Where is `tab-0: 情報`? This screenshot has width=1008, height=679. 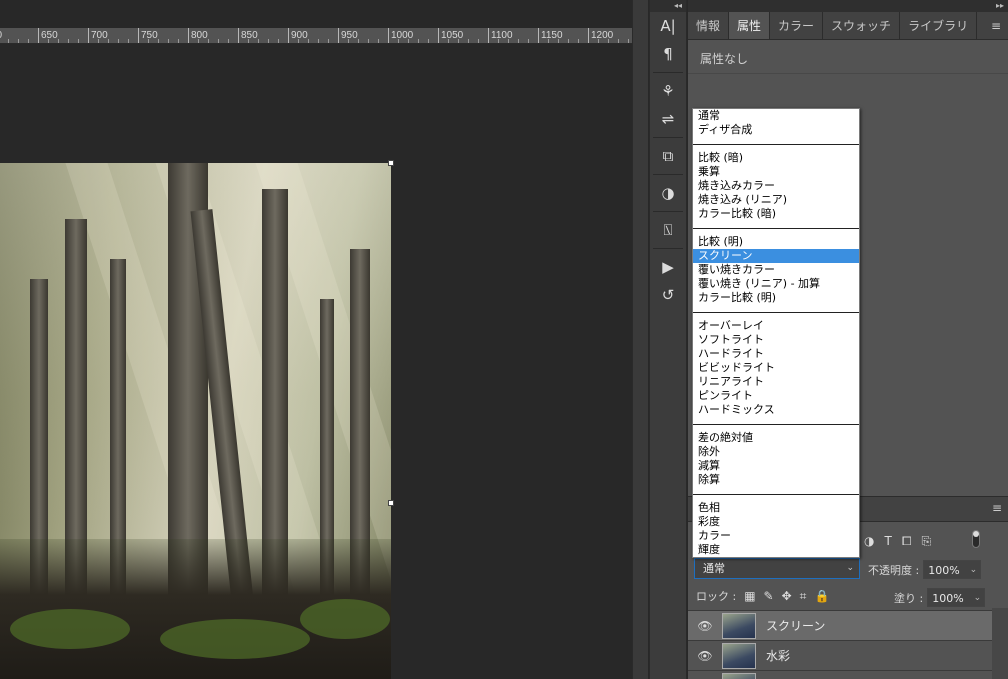 tab-0: 情報 is located at coordinates (709, 25).